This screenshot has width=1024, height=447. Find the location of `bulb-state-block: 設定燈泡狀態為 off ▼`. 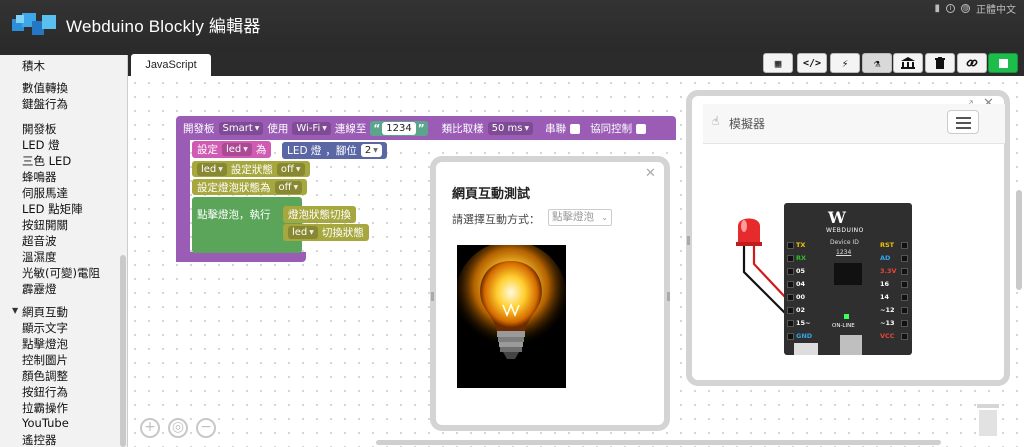

bulb-state-block: 設定燈泡狀態為 off ▼ is located at coordinates (250, 187).